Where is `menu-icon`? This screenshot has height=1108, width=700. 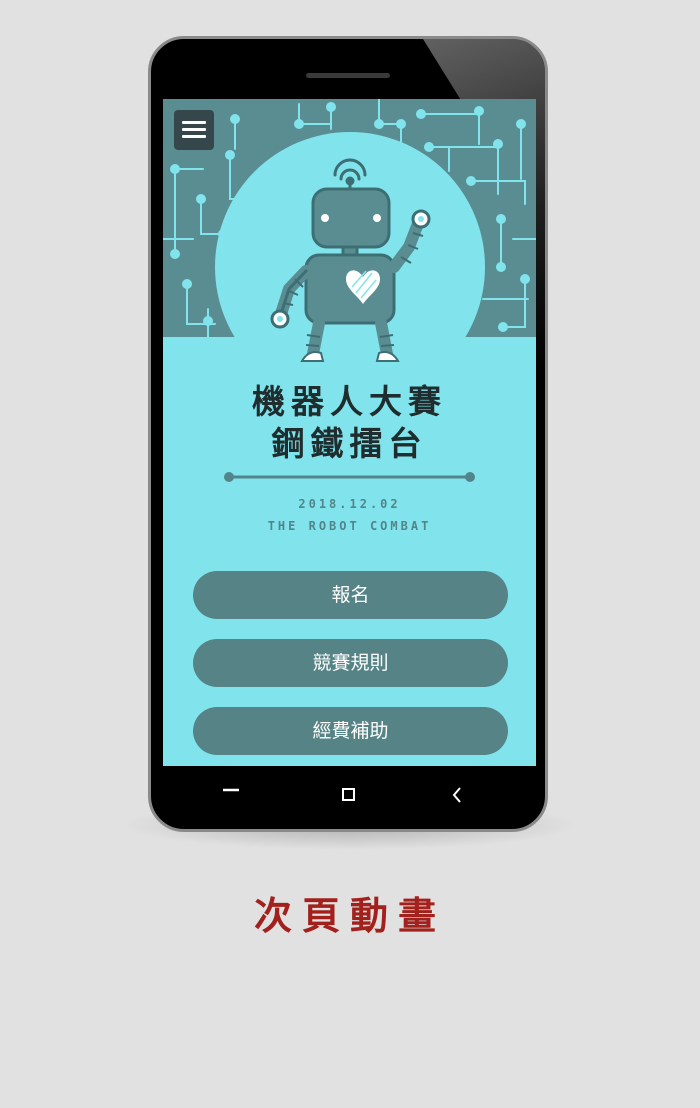
menu-icon is located at coordinates (231, 796).